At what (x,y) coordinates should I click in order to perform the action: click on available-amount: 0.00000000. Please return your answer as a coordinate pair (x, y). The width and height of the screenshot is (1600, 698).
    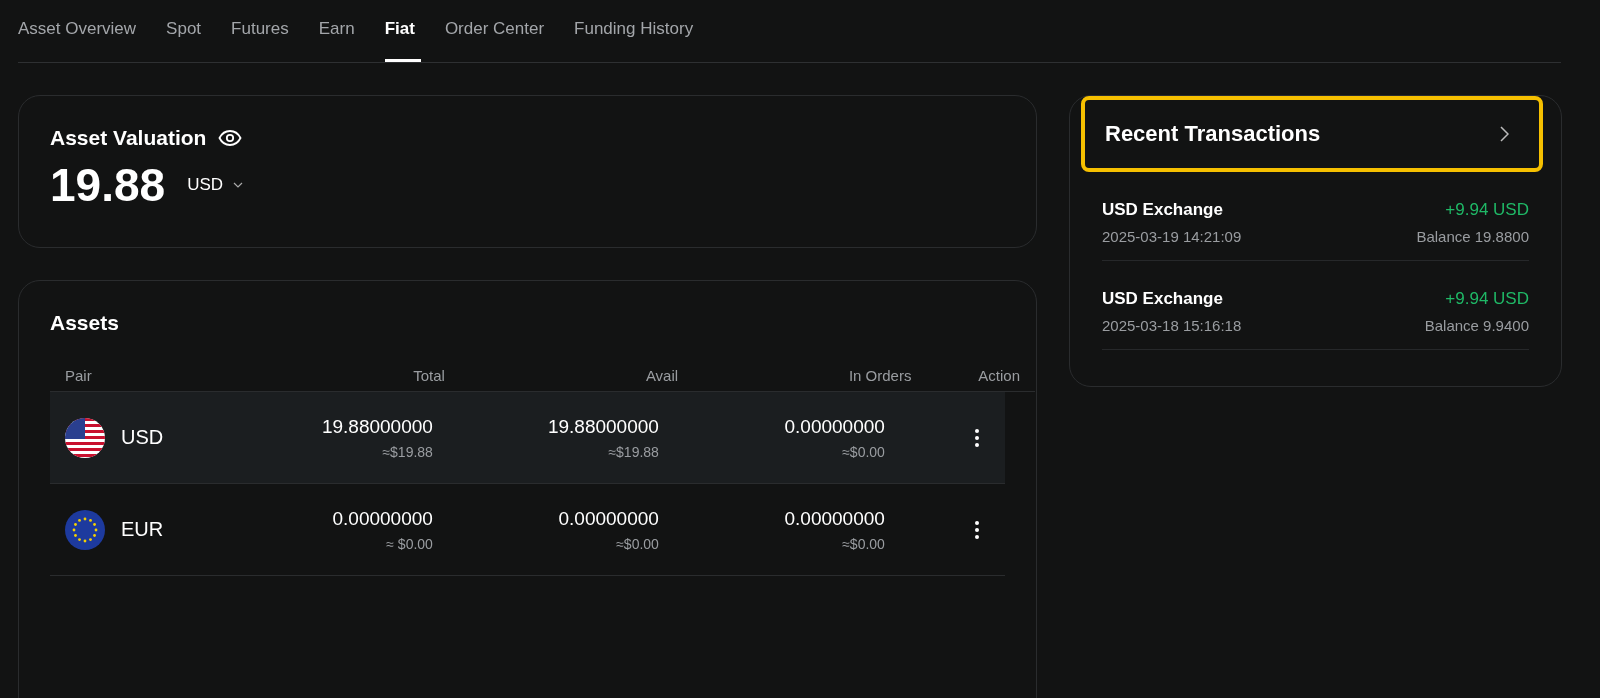
    Looking at the image, I should click on (608, 518).